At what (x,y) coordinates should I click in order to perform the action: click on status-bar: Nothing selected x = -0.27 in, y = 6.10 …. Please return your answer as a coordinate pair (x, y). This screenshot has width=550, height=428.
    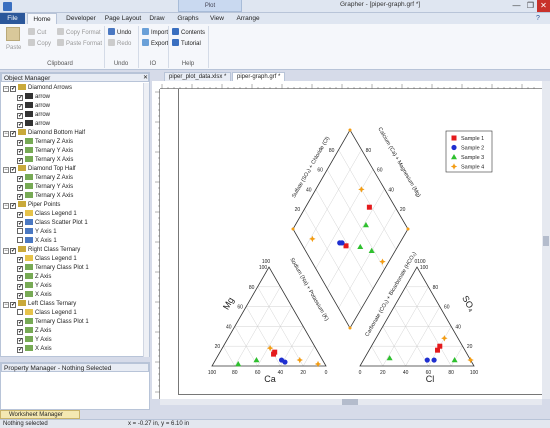
    Looking at the image, I should click on (275, 423).